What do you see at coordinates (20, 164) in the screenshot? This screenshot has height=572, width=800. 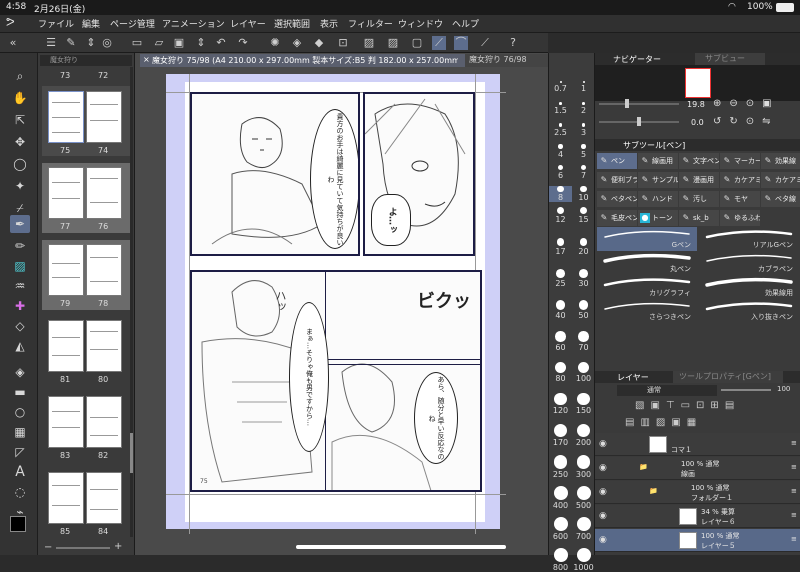 I see `lasso-tool-icon: ◯` at bounding box center [20, 164].